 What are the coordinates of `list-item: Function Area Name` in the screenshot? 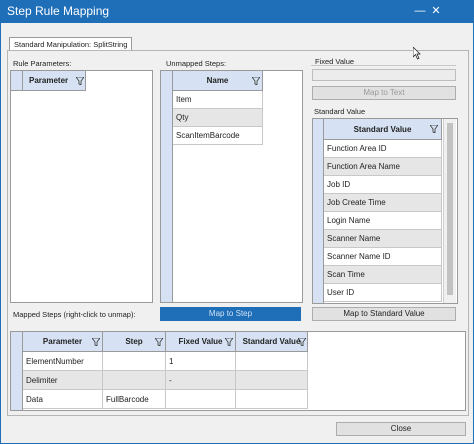 It's located at (383, 167).